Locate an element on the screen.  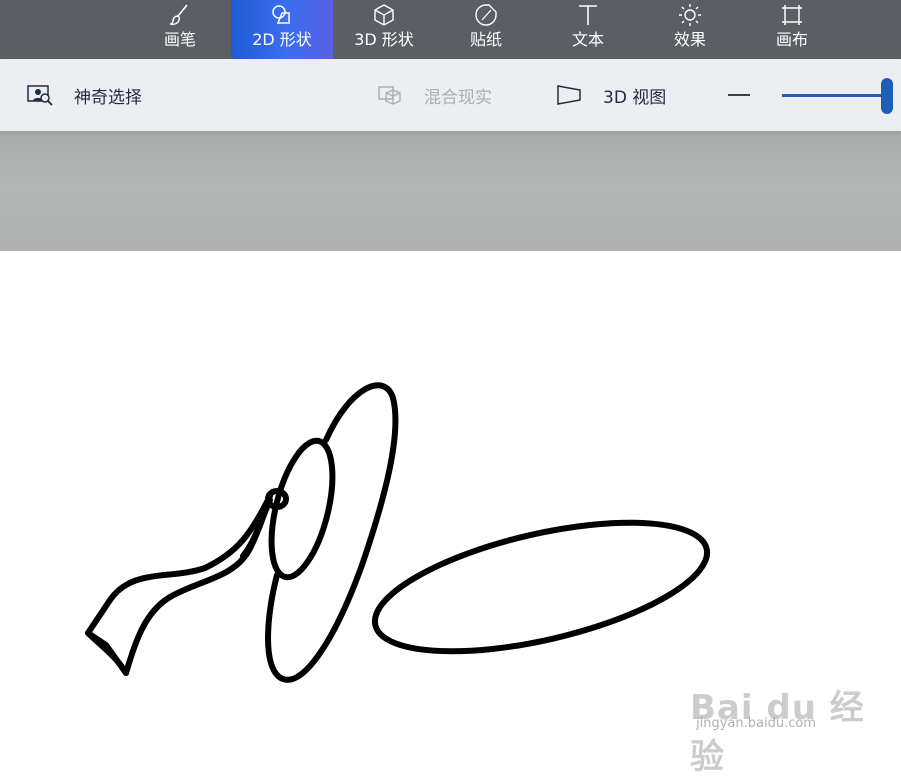
ribbon-stroke-left is located at coordinates (107, 653).